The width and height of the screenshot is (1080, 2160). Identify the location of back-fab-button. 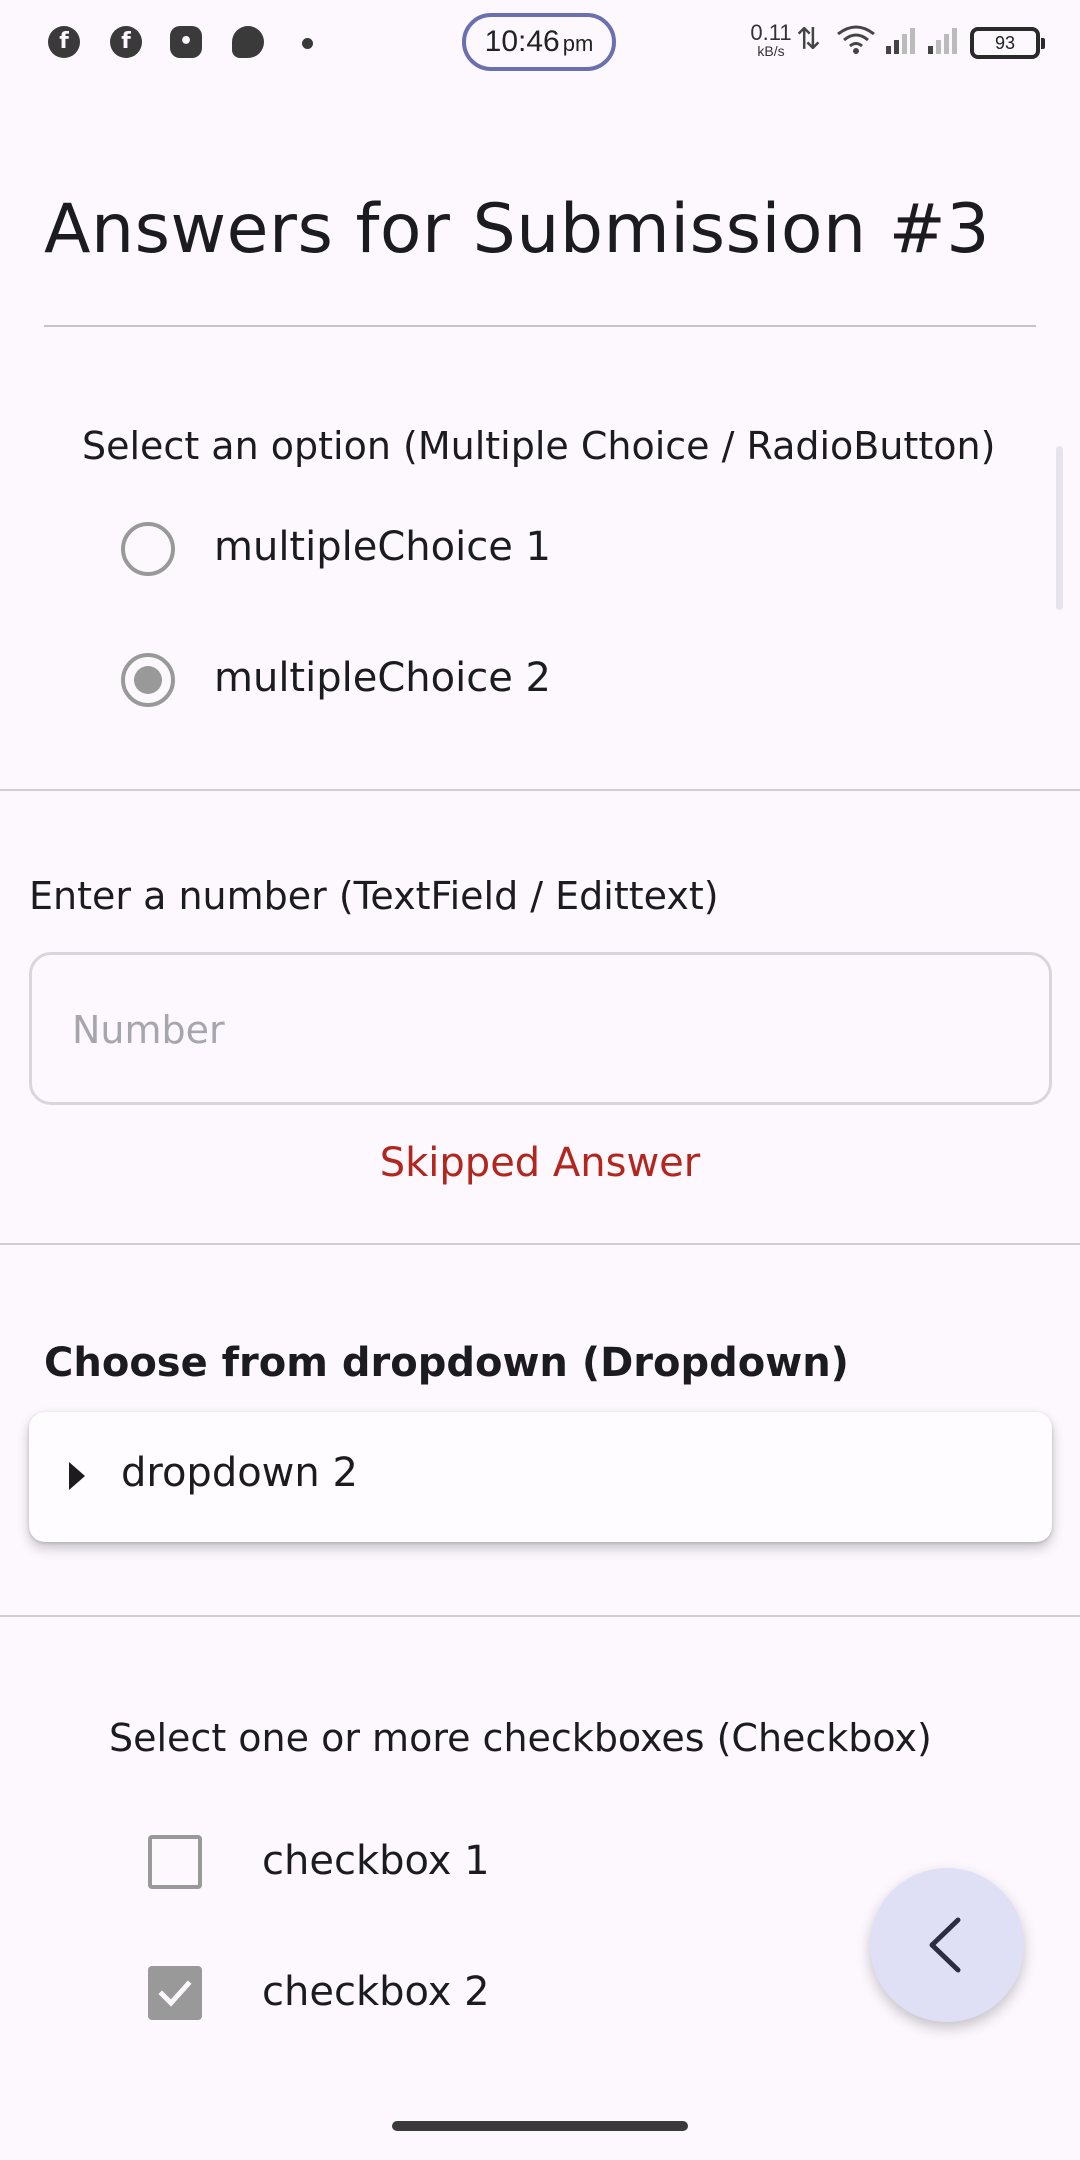
(947, 1945).